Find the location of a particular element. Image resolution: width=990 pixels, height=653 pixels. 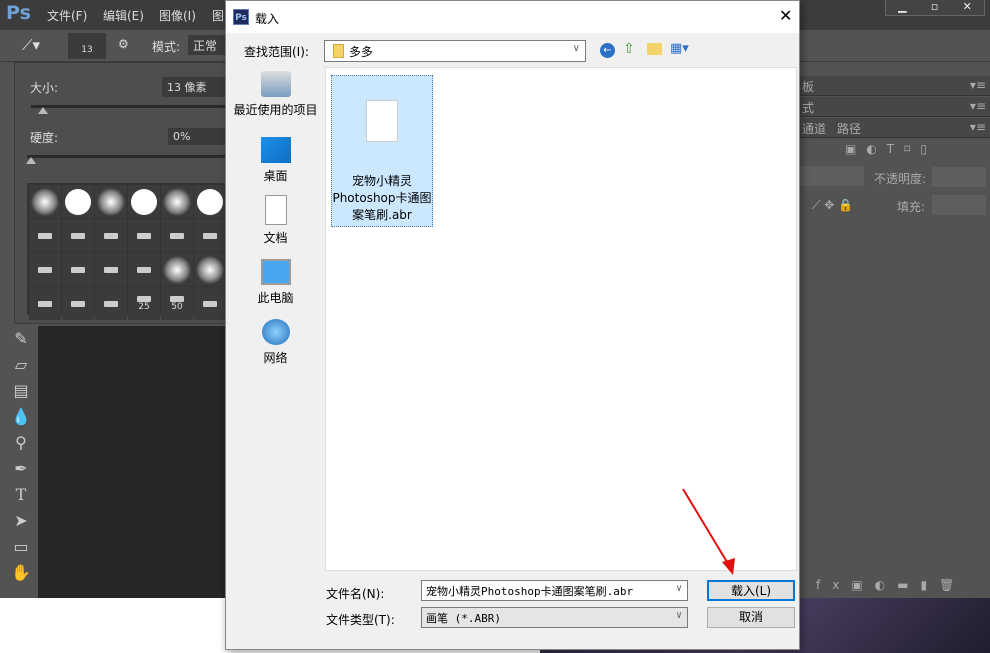

fill-input is located at coordinates (959, 205).